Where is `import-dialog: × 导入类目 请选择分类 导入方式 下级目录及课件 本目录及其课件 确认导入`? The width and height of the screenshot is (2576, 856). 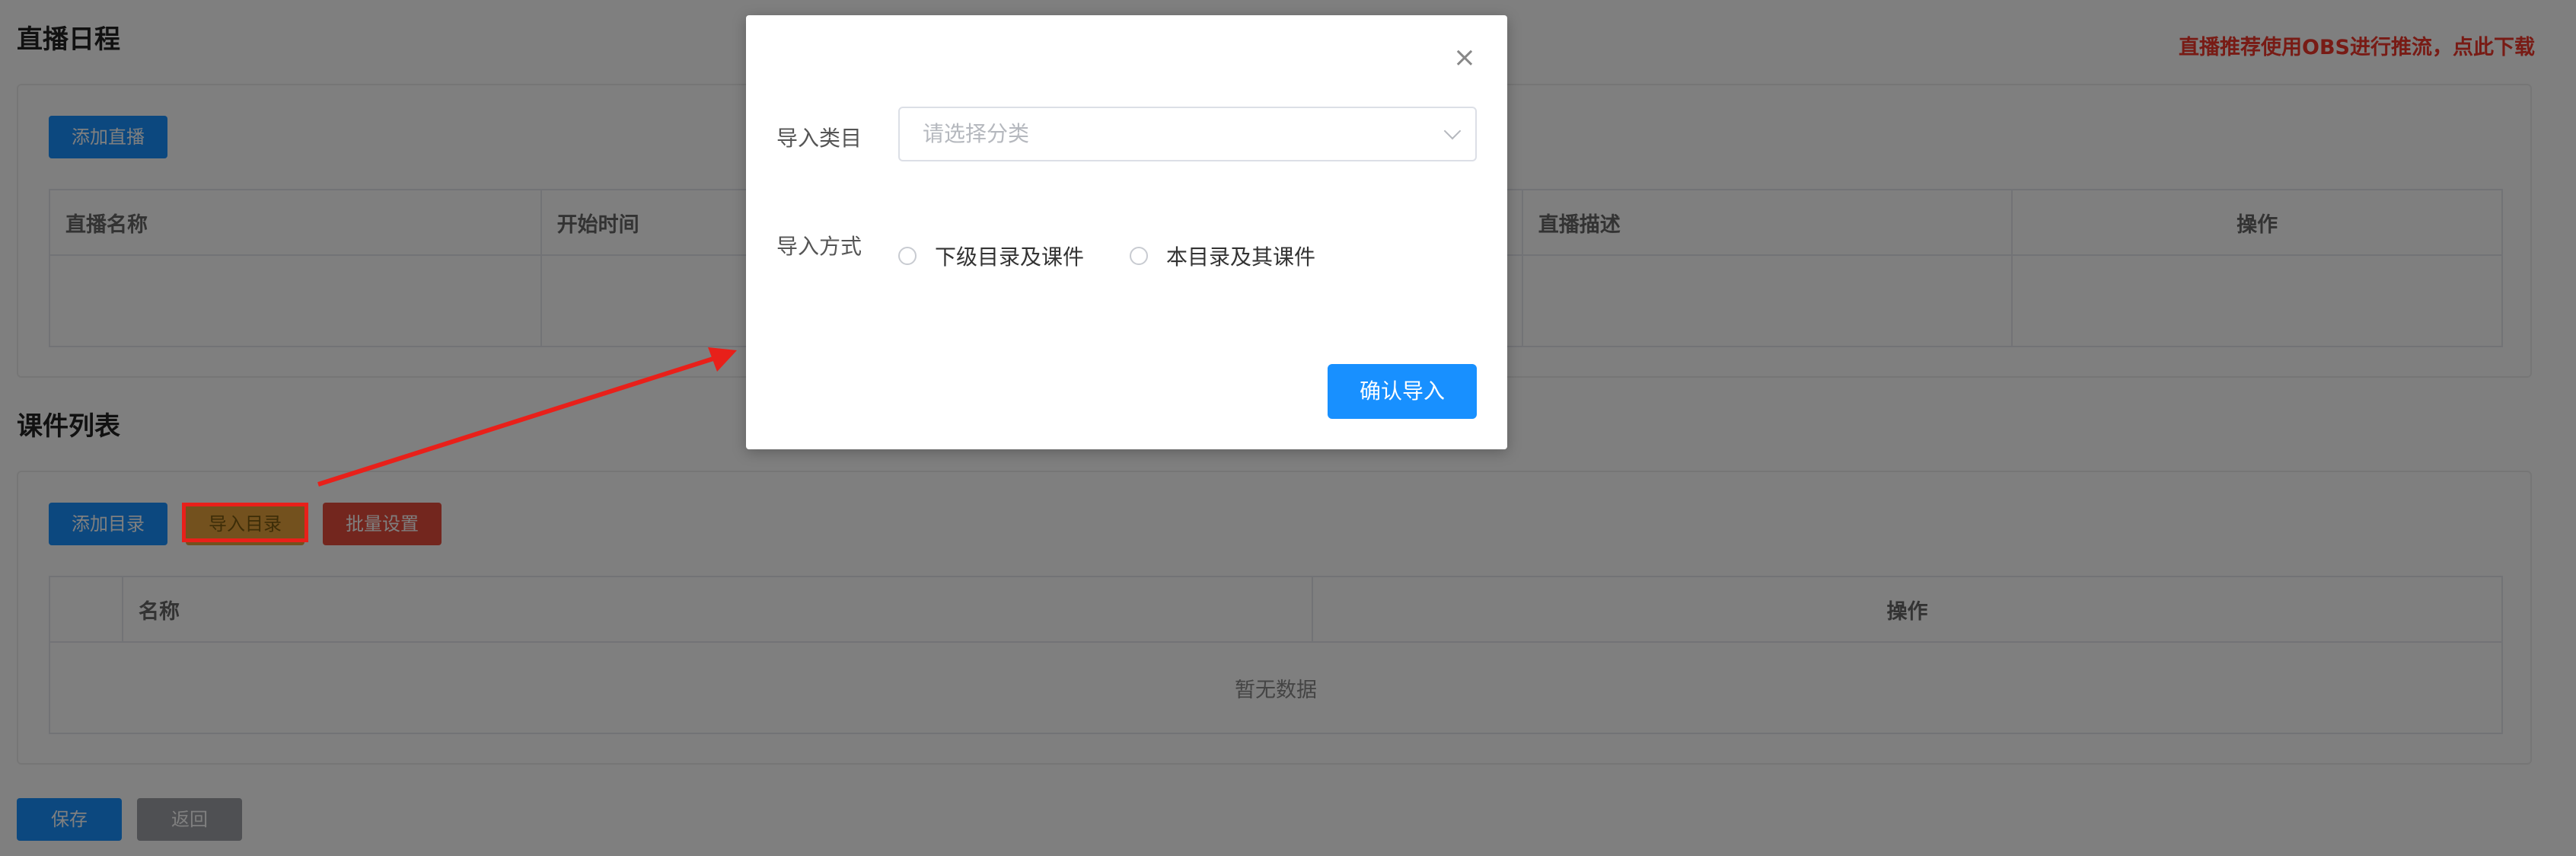 import-dialog: × 导入类目 请选择分类 导入方式 下级目录及课件 本目录及其课件 确认导入 is located at coordinates (1126, 232).